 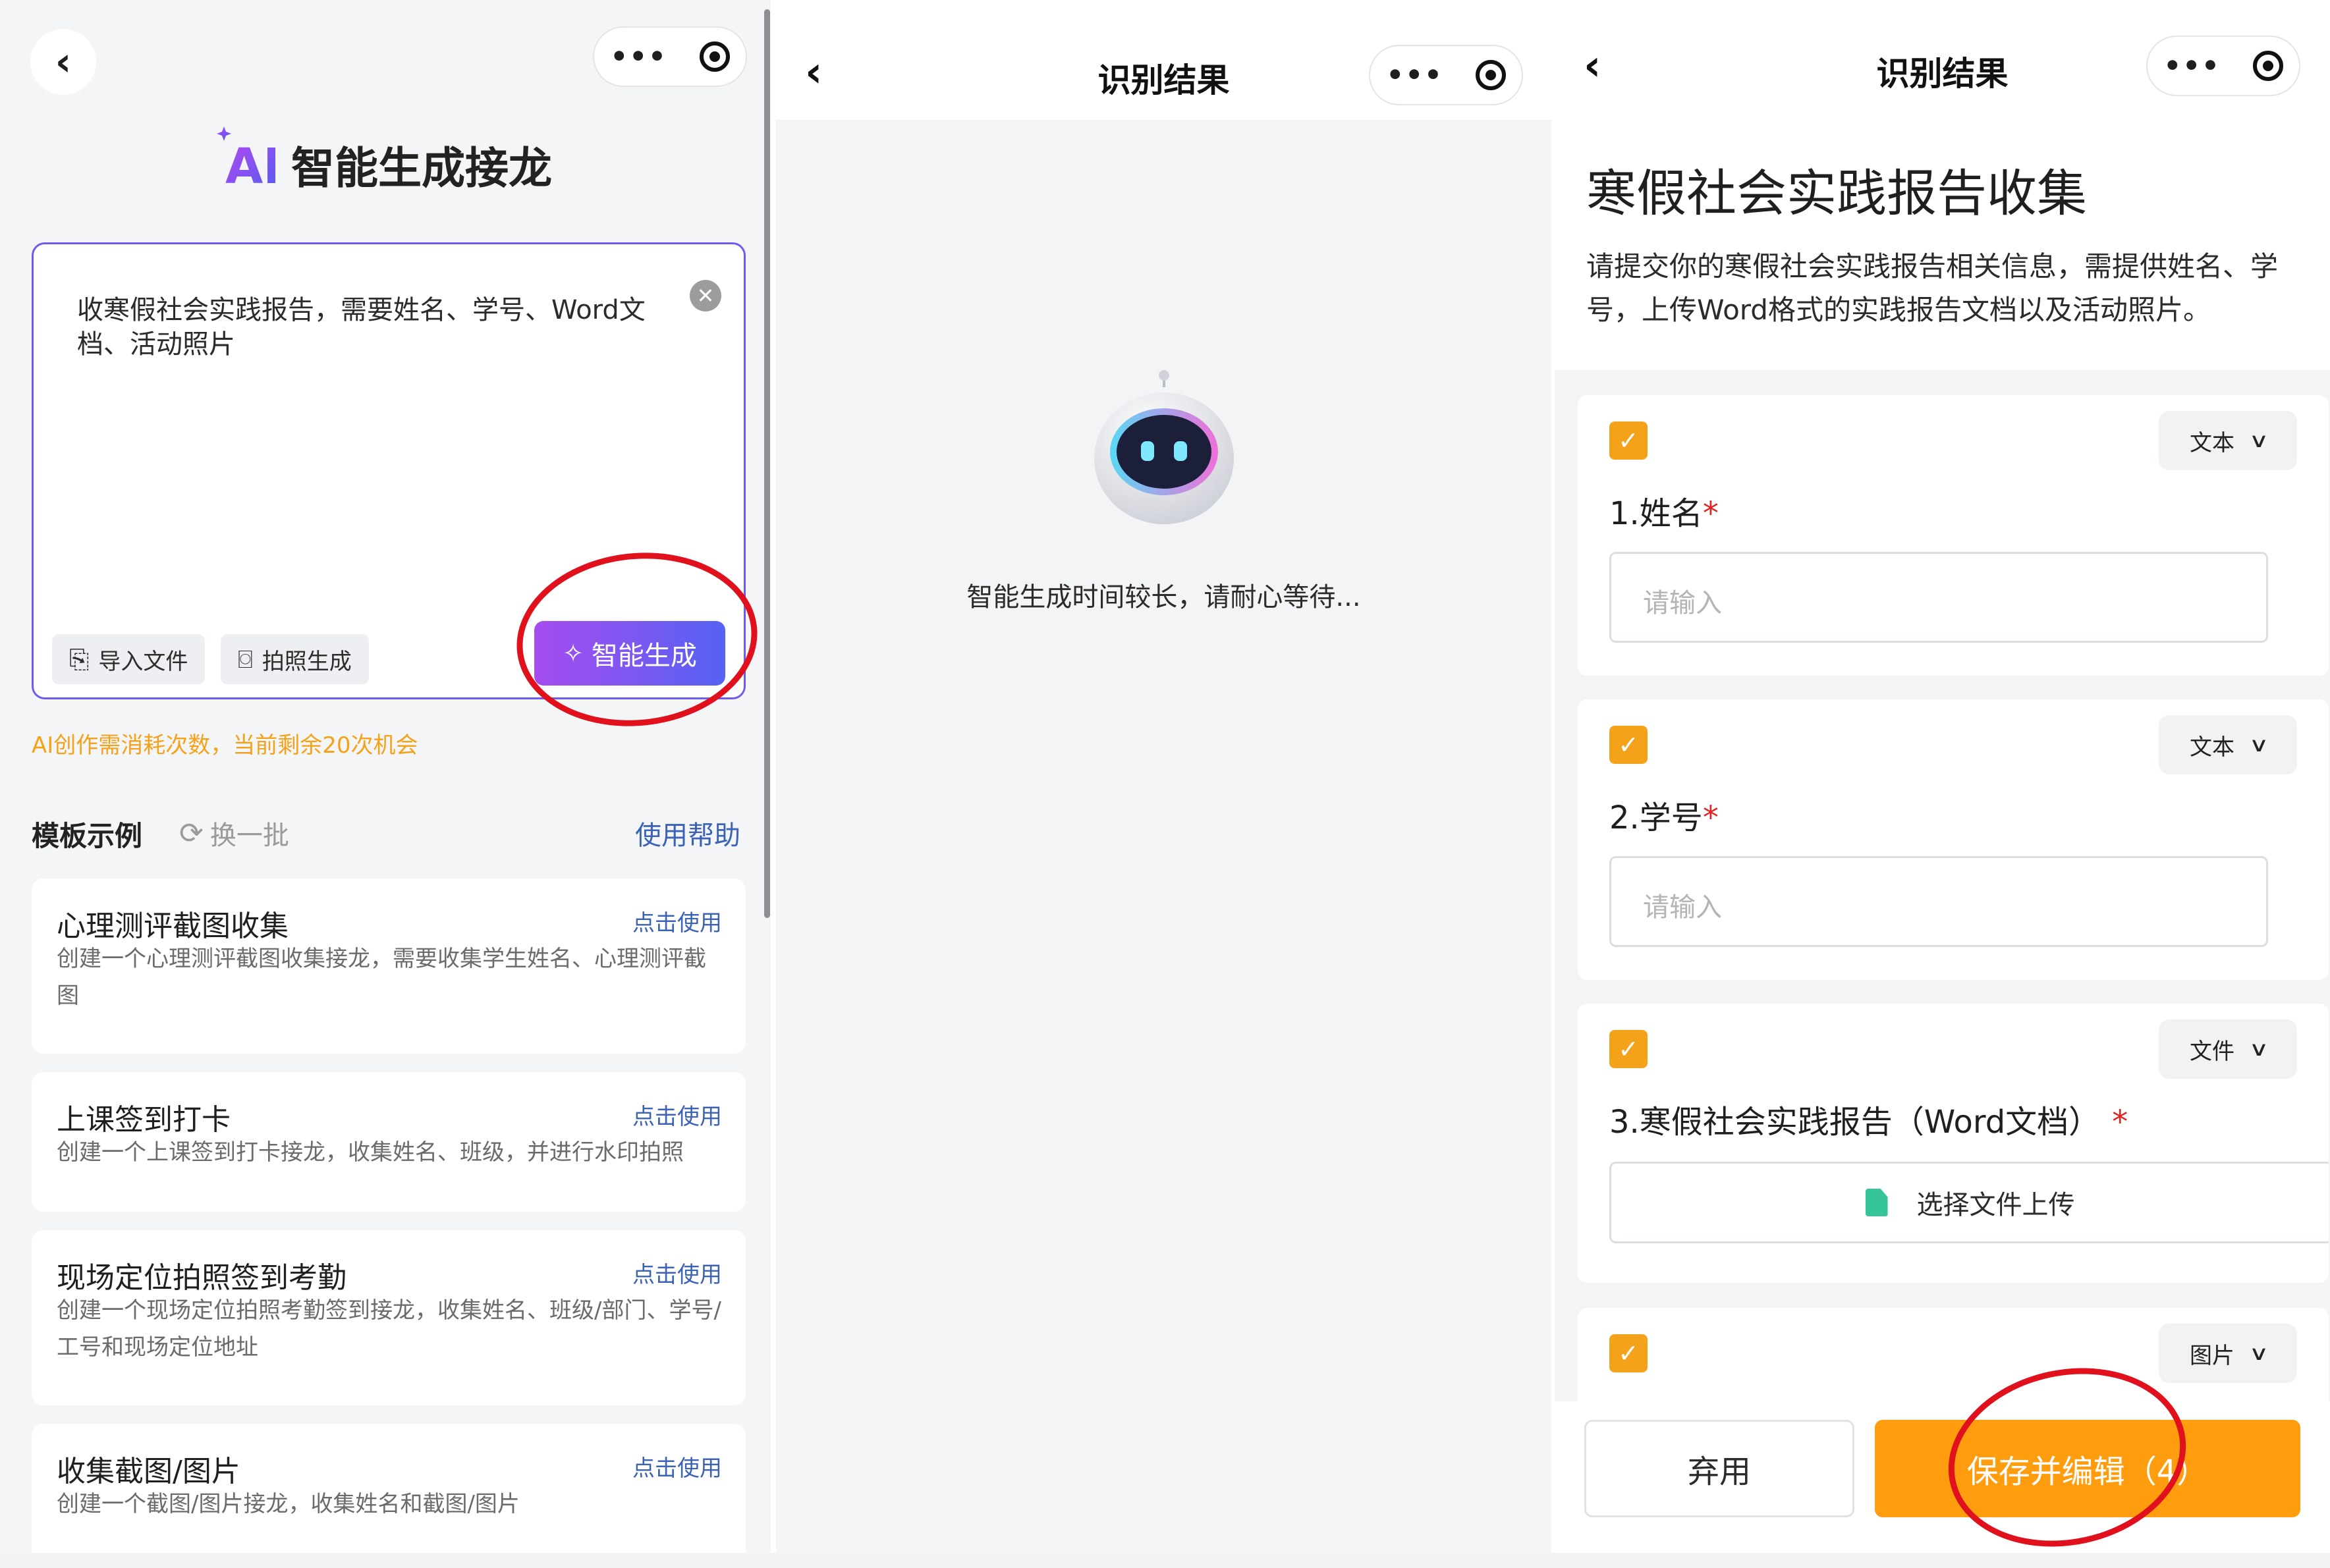 I want to click on template-card: 上课签到打卡 点击使用 创建一个上课签到打卡接龙，收集姓名、班级，并进行水印拍照, so click(x=389, y=1142).